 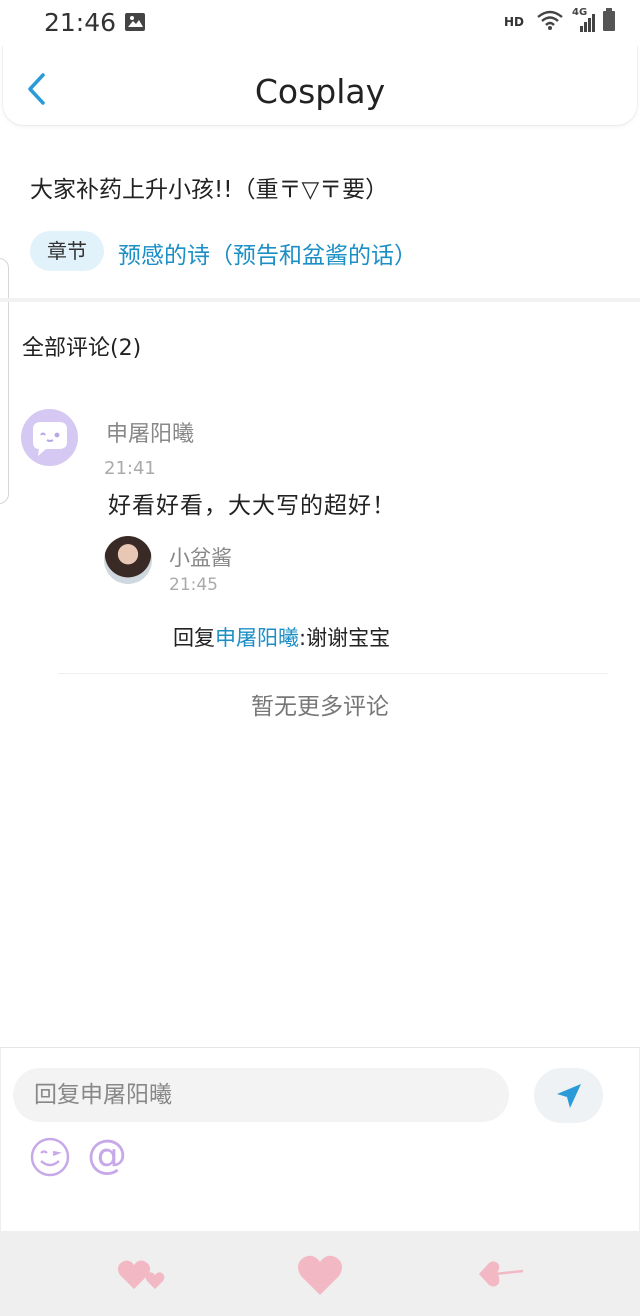 I want to click on reply-composer: @, so click(x=320, y=1139).